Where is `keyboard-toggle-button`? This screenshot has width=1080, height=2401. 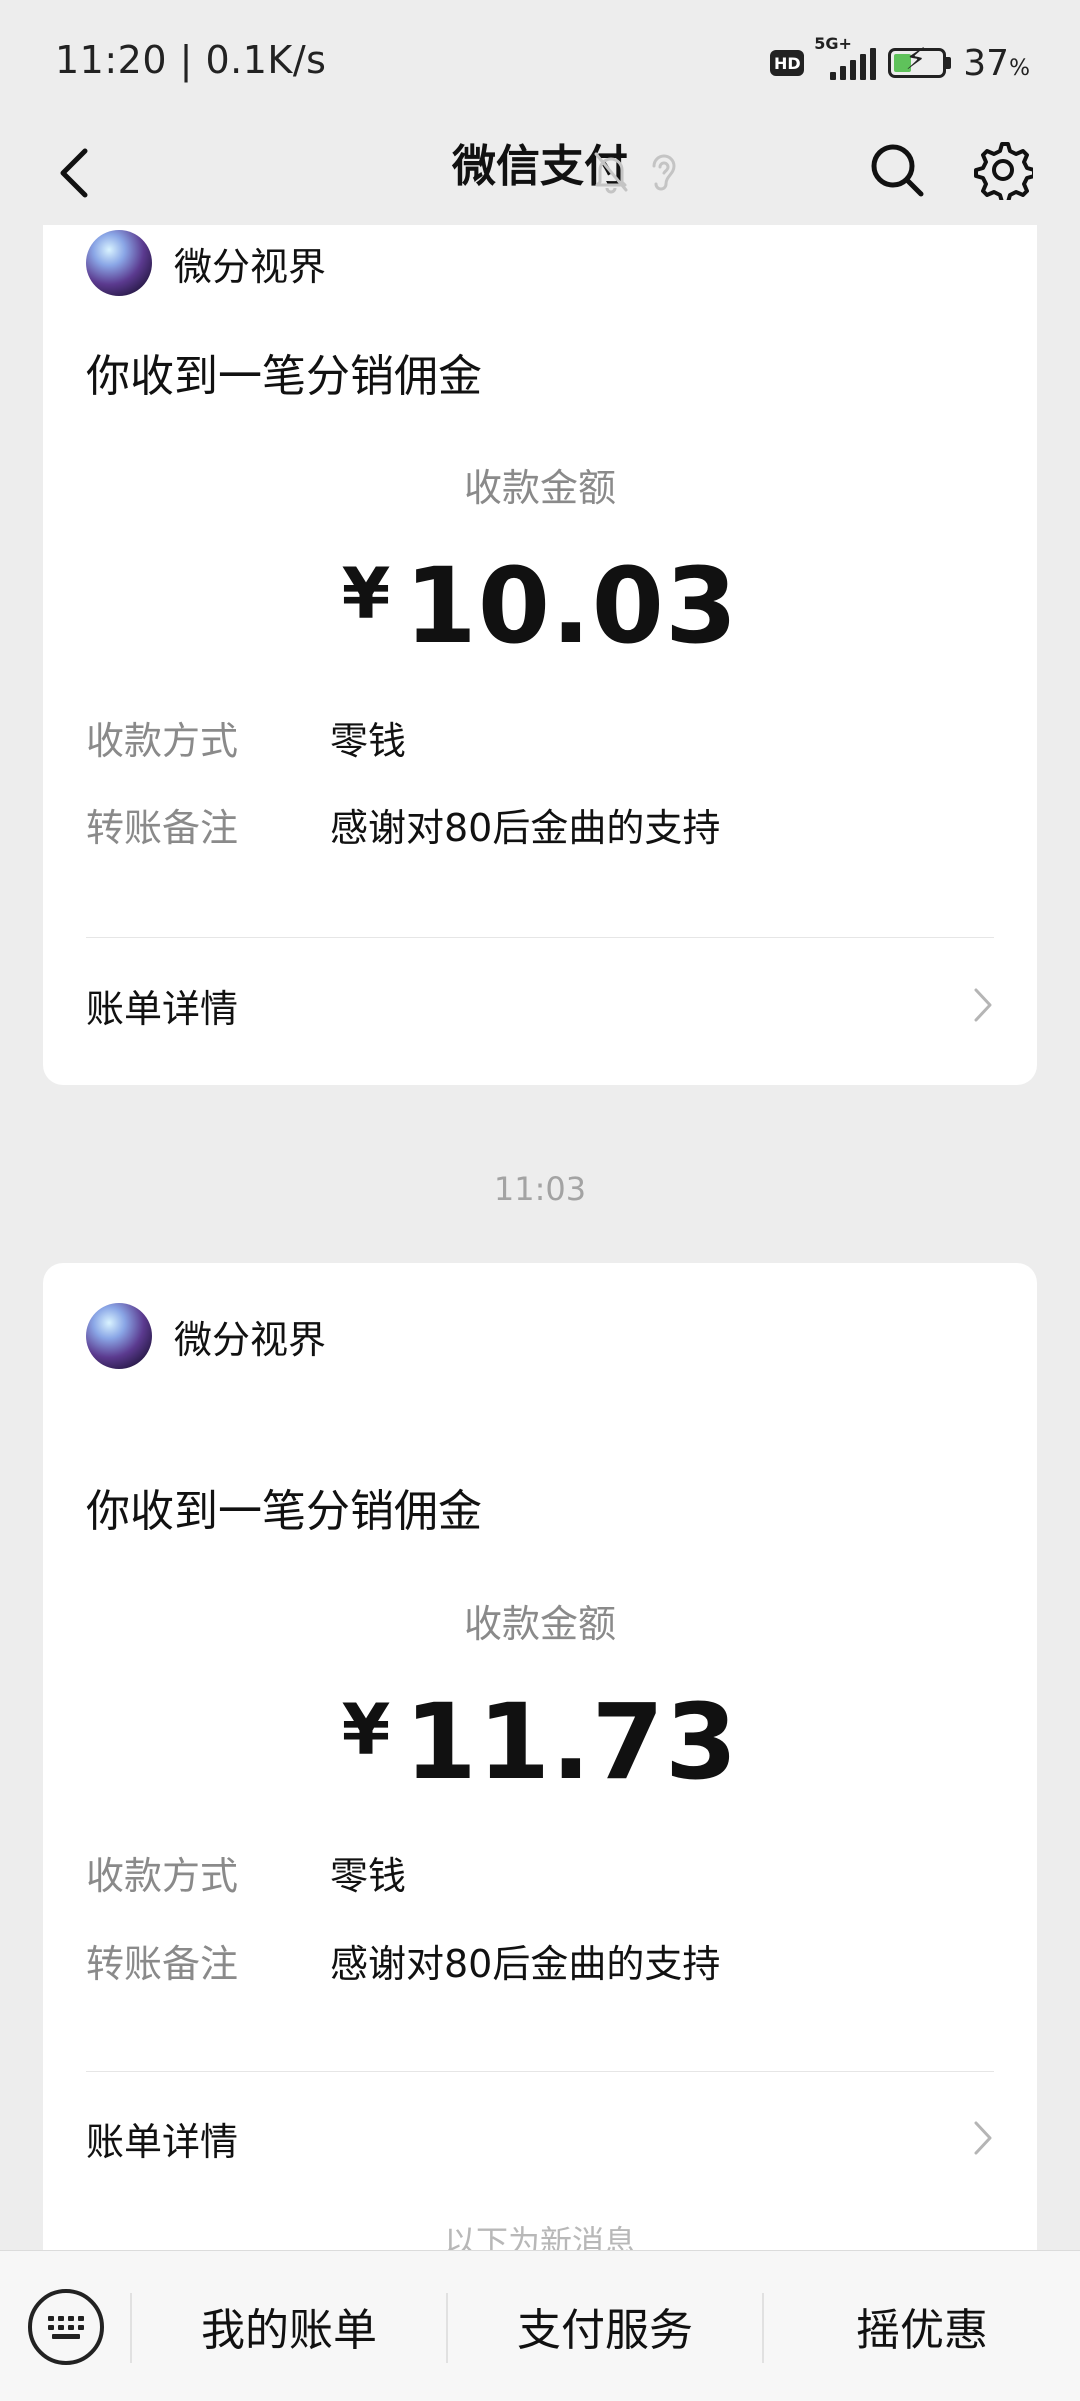 keyboard-toggle-button is located at coordinates (66, 2327).